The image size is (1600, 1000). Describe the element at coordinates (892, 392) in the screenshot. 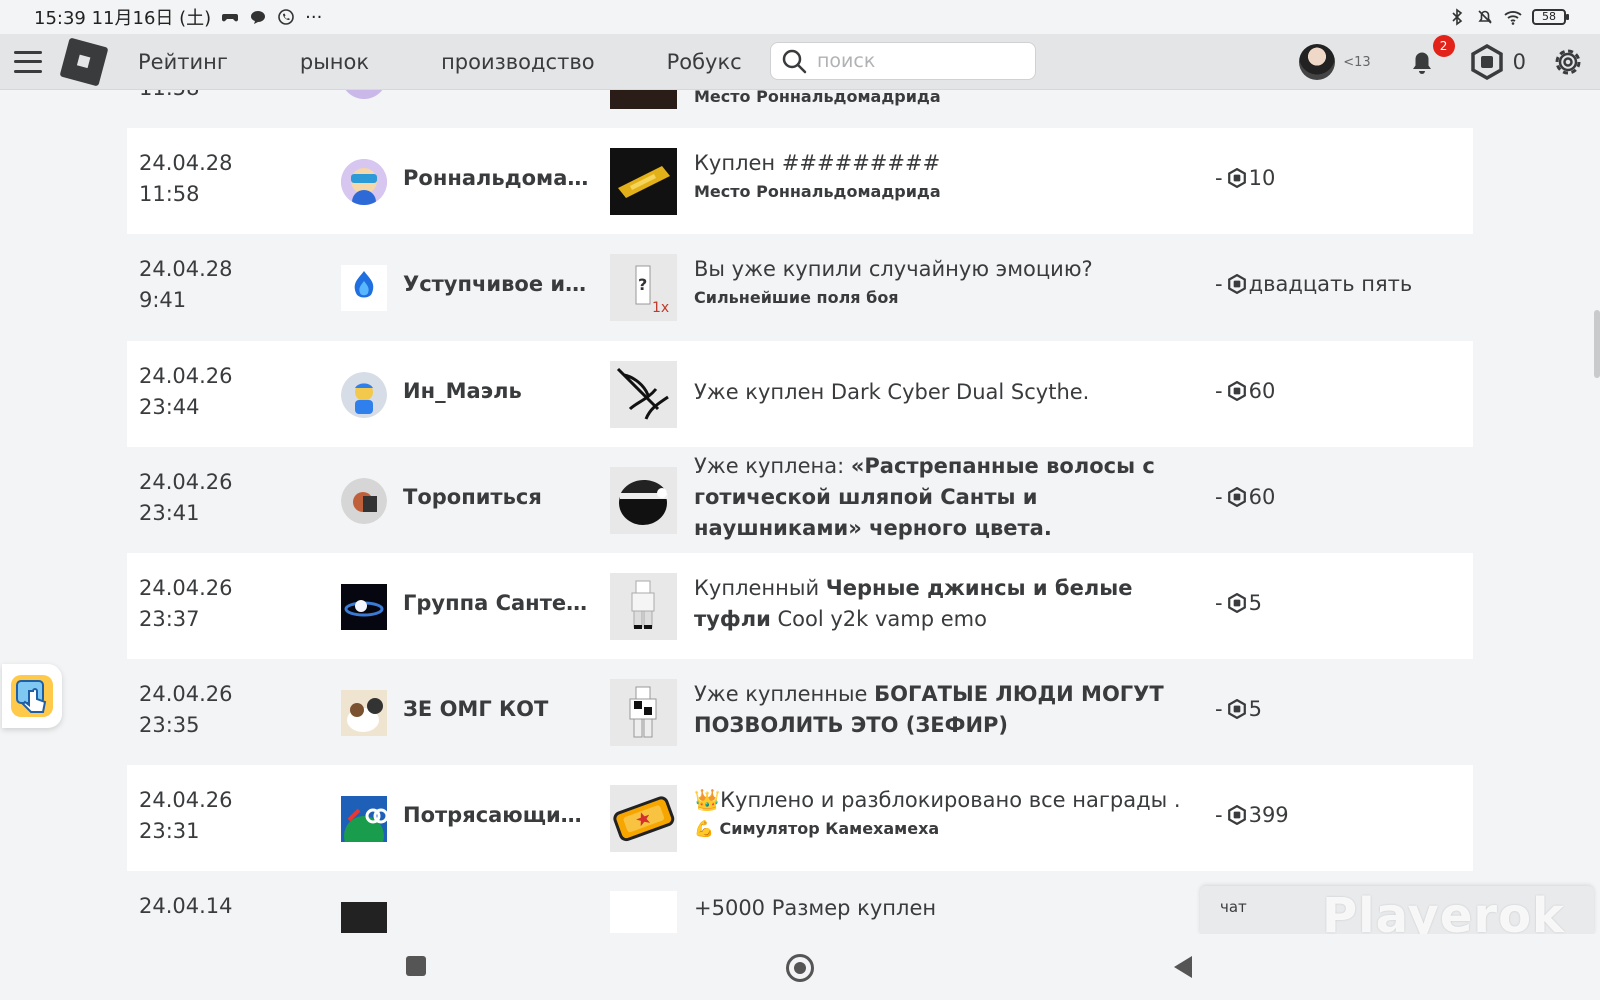

I see `transaction-description: Уже куплен Dark Cyber Dual Scythe.` at that location.